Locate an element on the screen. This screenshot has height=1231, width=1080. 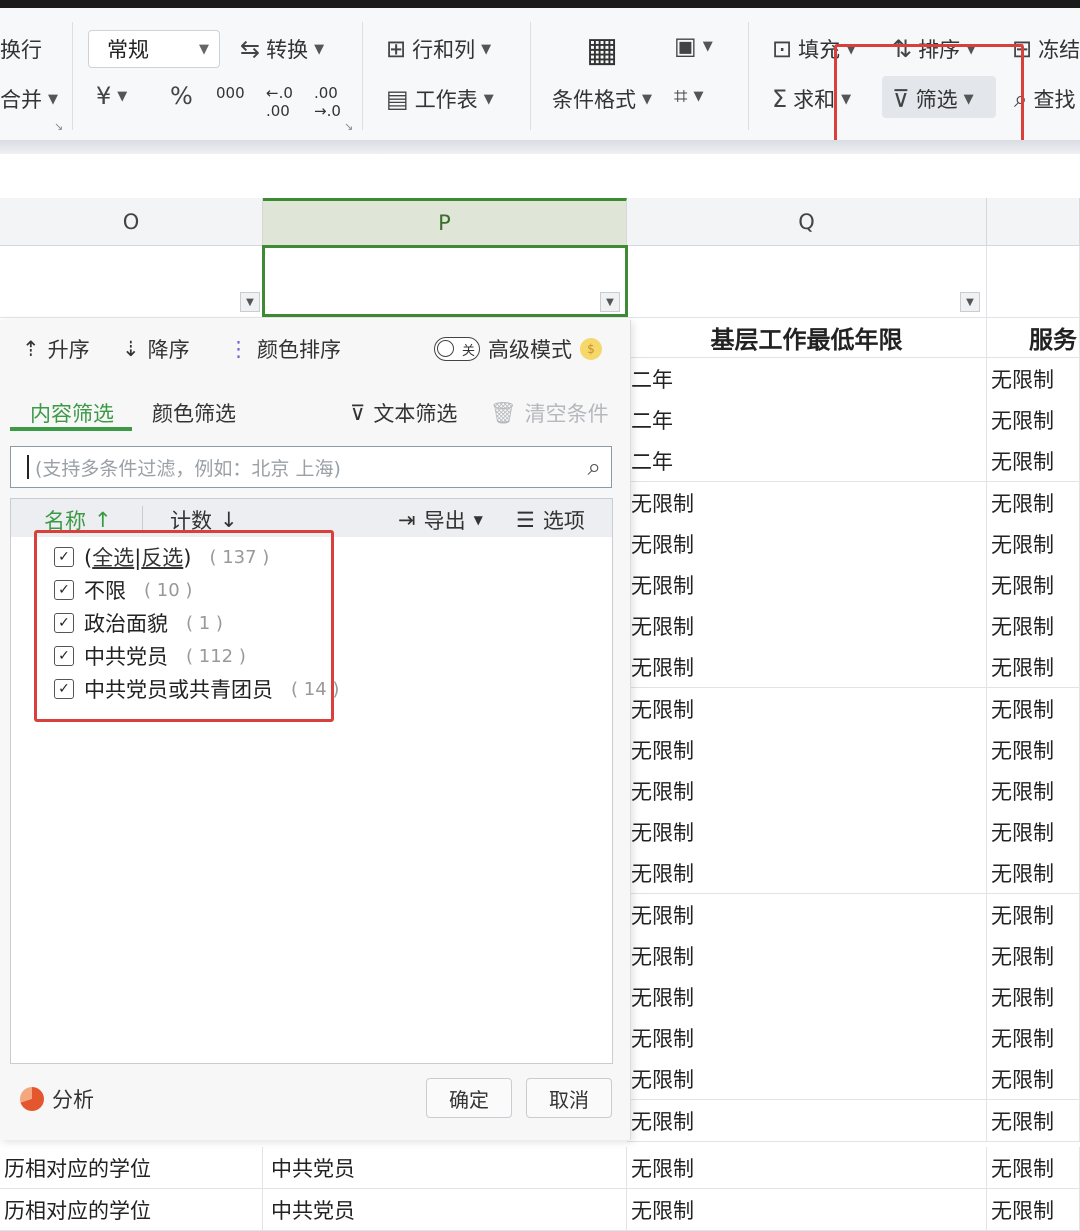
conditional-format-button: 条件格式 ▼ is located at coordinates (602, 99).